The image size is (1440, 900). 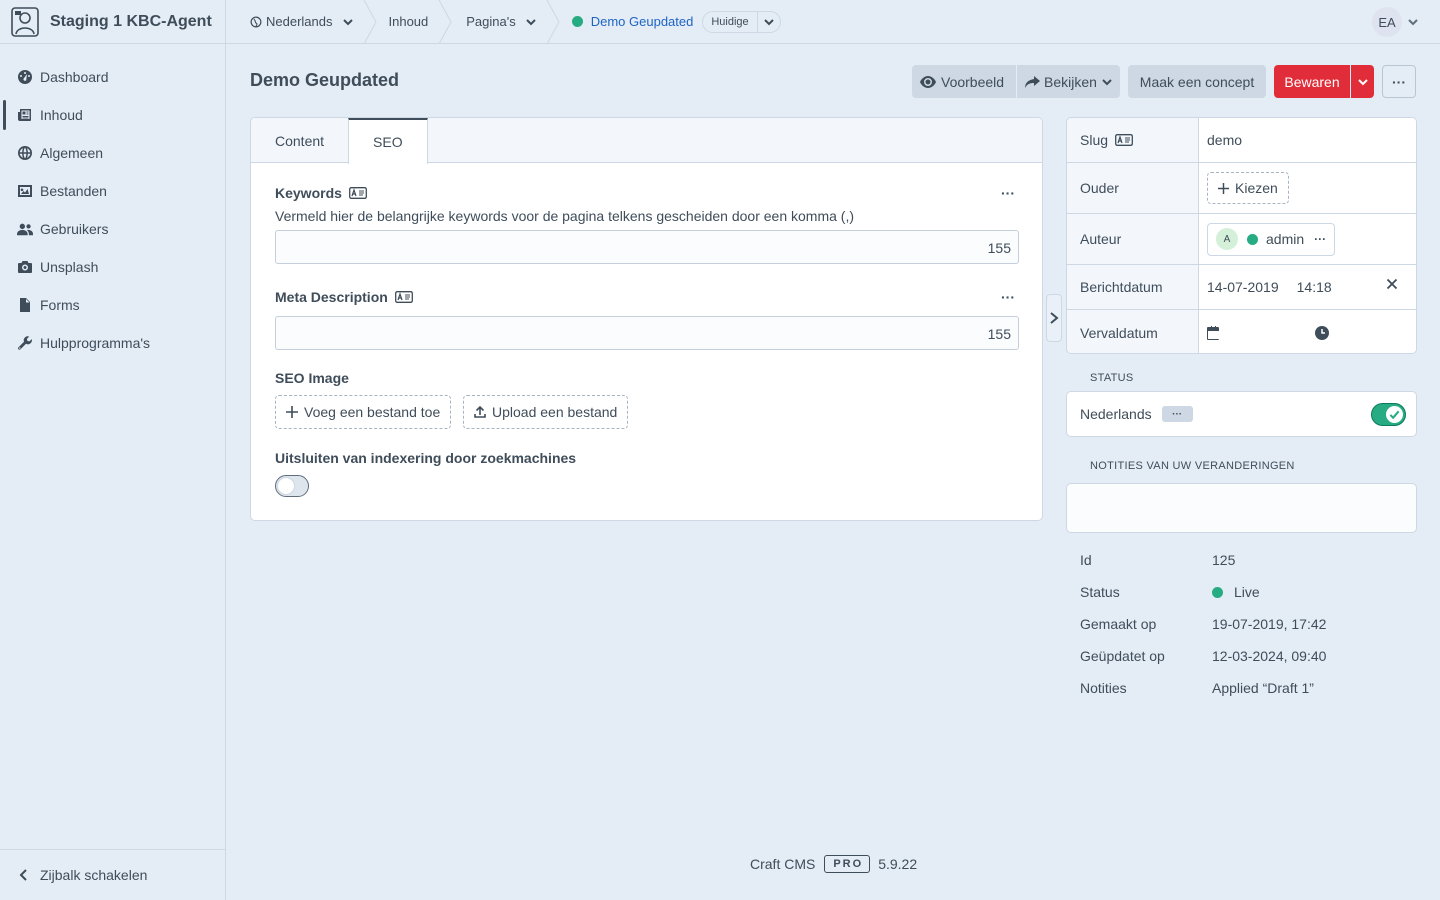 What do you see at coordinates (1068, 81) in the screenshot?
I see `view-button: Bekijken` at bounding box center [1068, 81].